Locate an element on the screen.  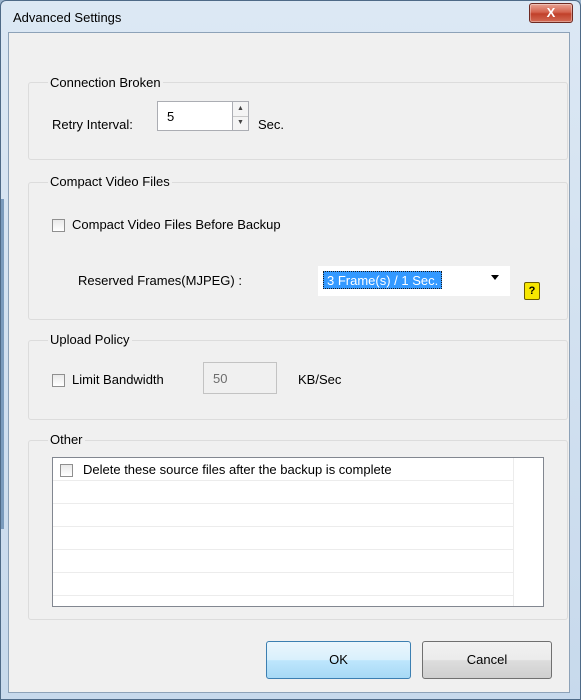
chevron-up-icon: ▲ is located at coordinates (240, 109).